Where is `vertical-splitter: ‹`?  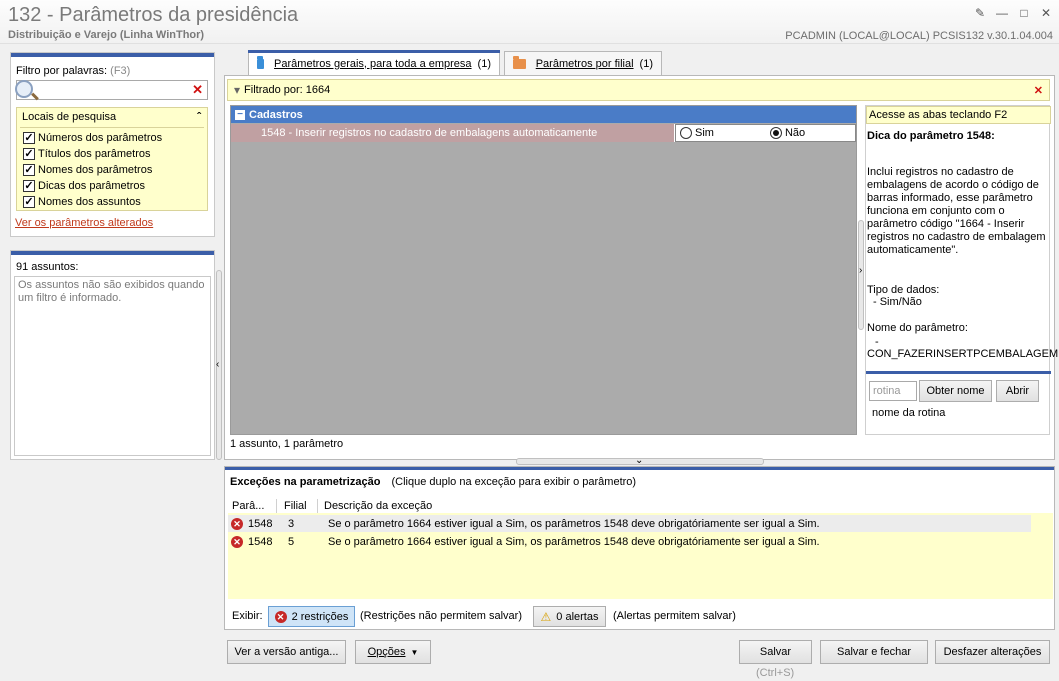
vertical-splitter: ‹ is located at coordinates (219, 365).